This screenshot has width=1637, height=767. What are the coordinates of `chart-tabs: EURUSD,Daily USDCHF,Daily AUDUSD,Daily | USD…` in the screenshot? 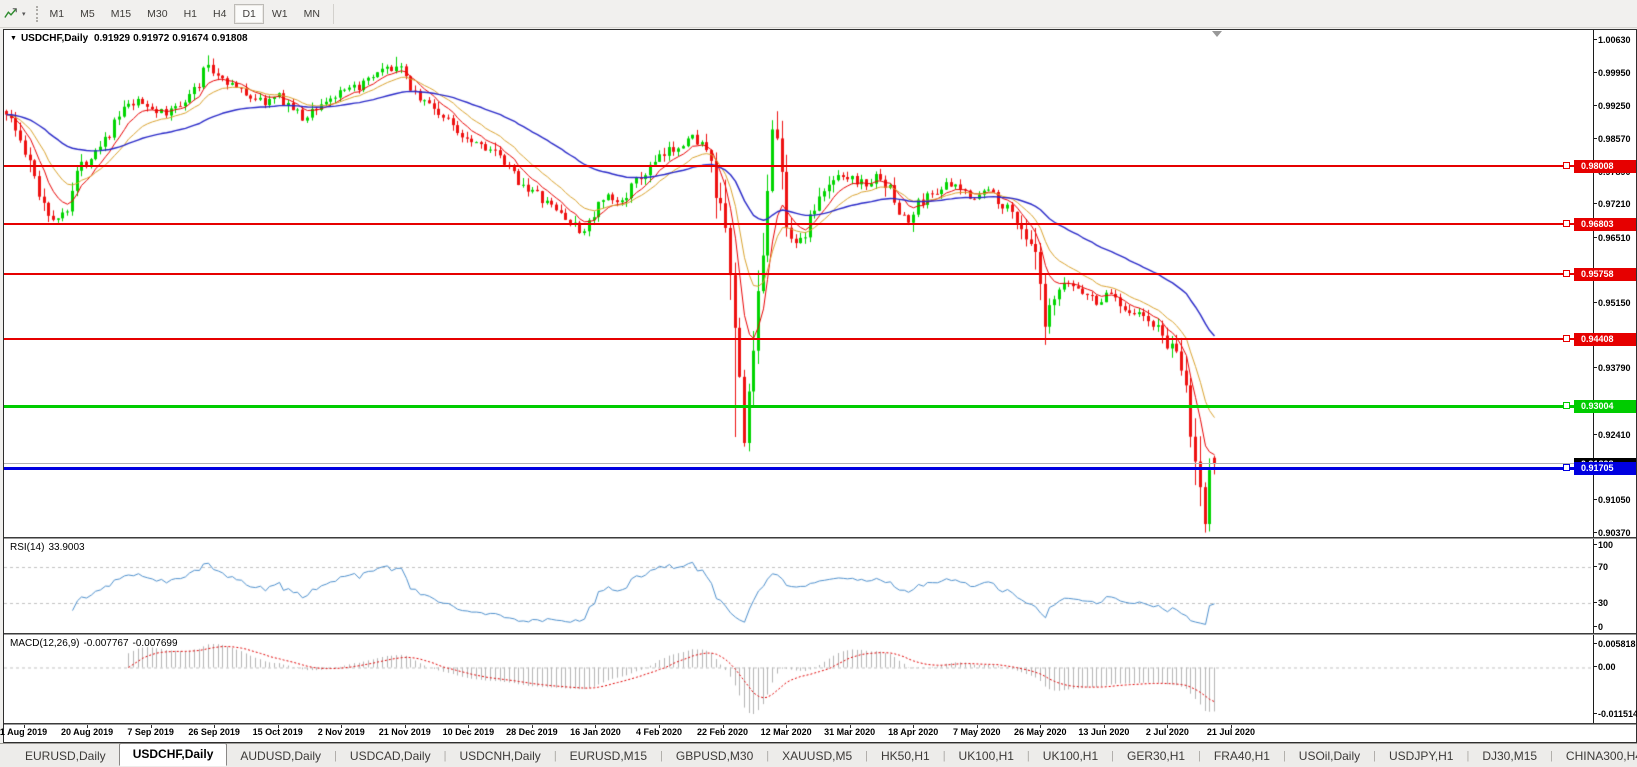 It's located at (818, 755).